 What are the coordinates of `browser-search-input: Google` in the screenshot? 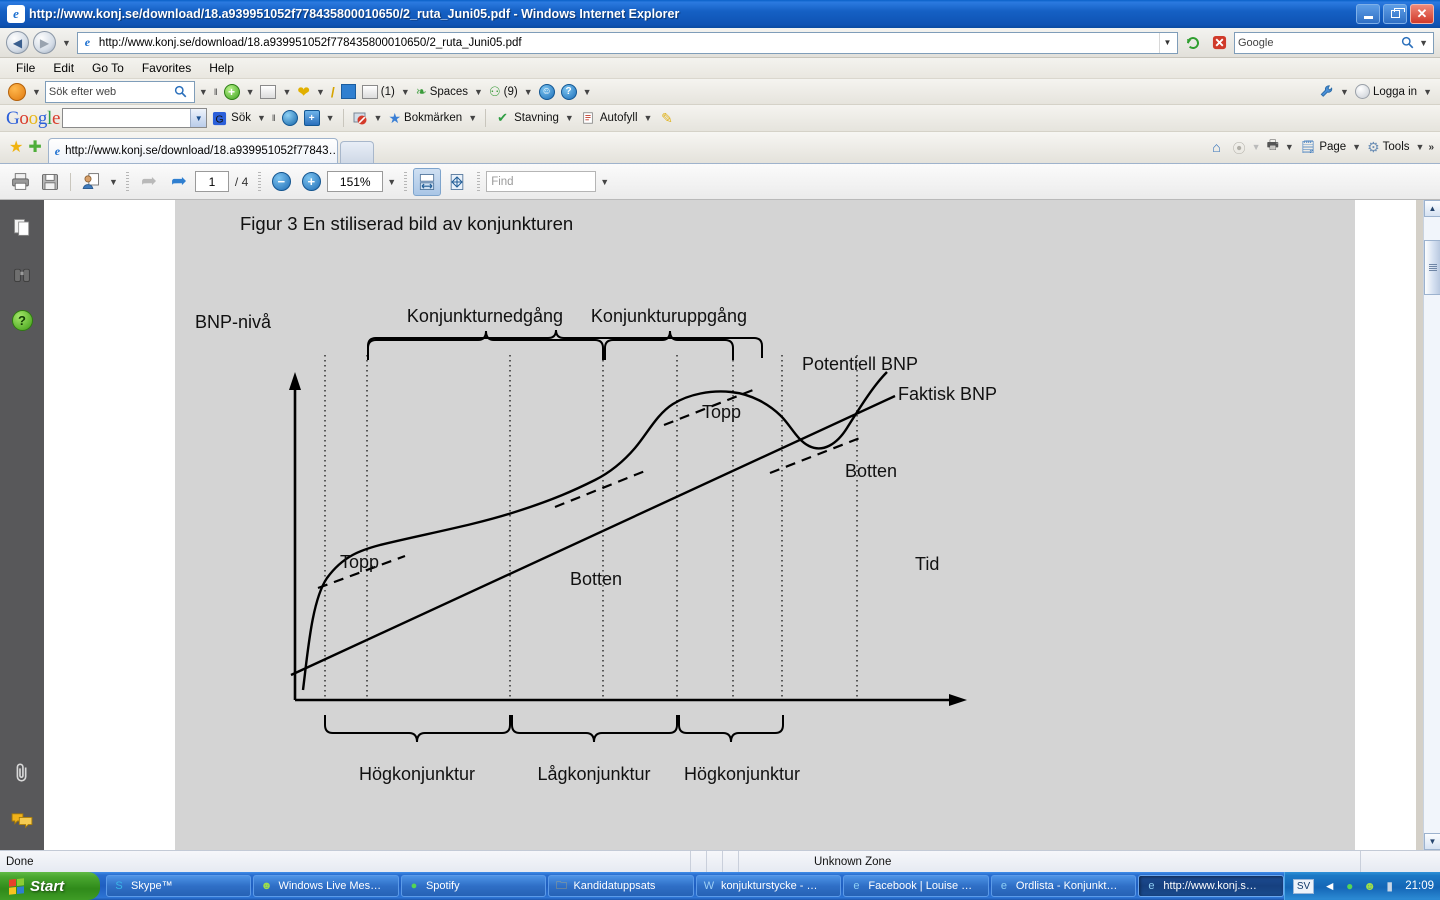 It's located at (1317, 43).